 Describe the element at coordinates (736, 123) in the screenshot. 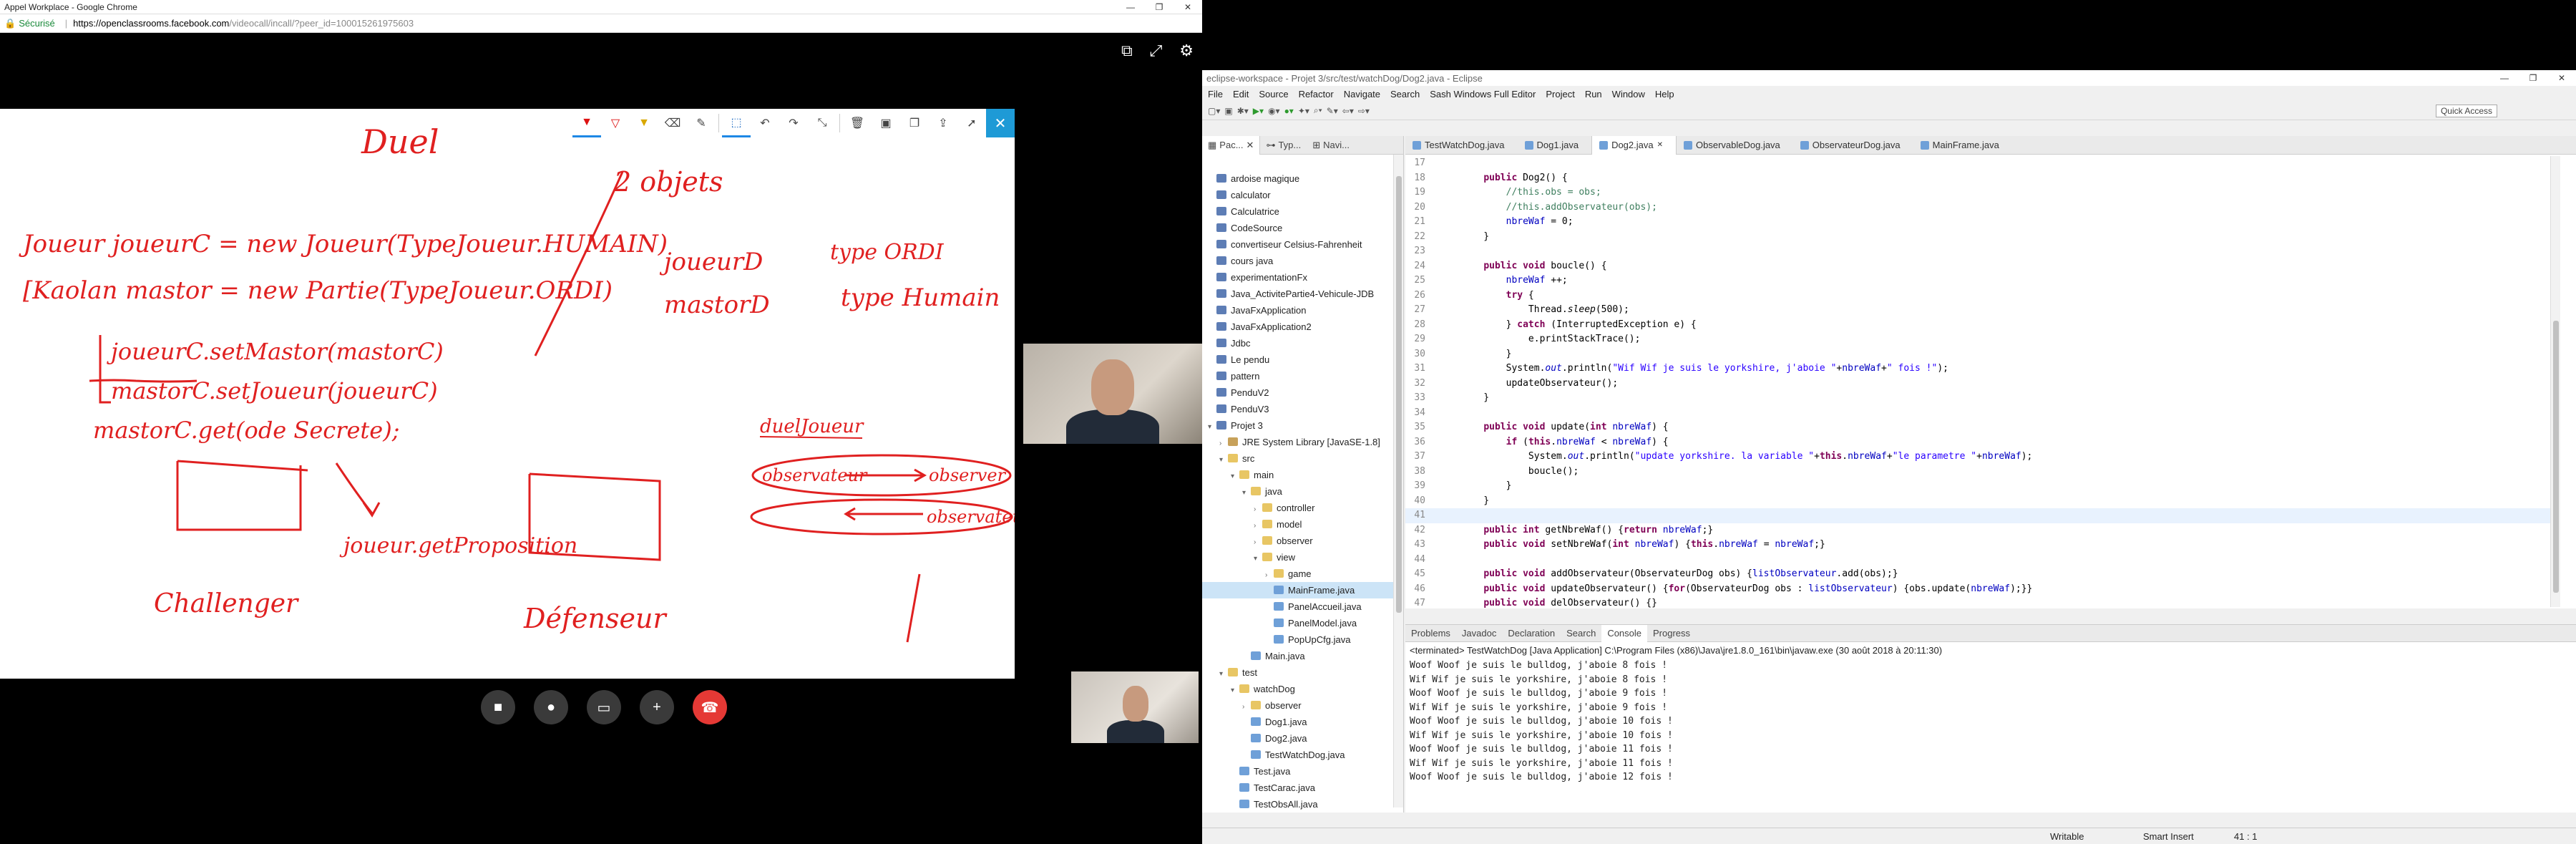

I see `lasso-icon: ⬚` at that location.